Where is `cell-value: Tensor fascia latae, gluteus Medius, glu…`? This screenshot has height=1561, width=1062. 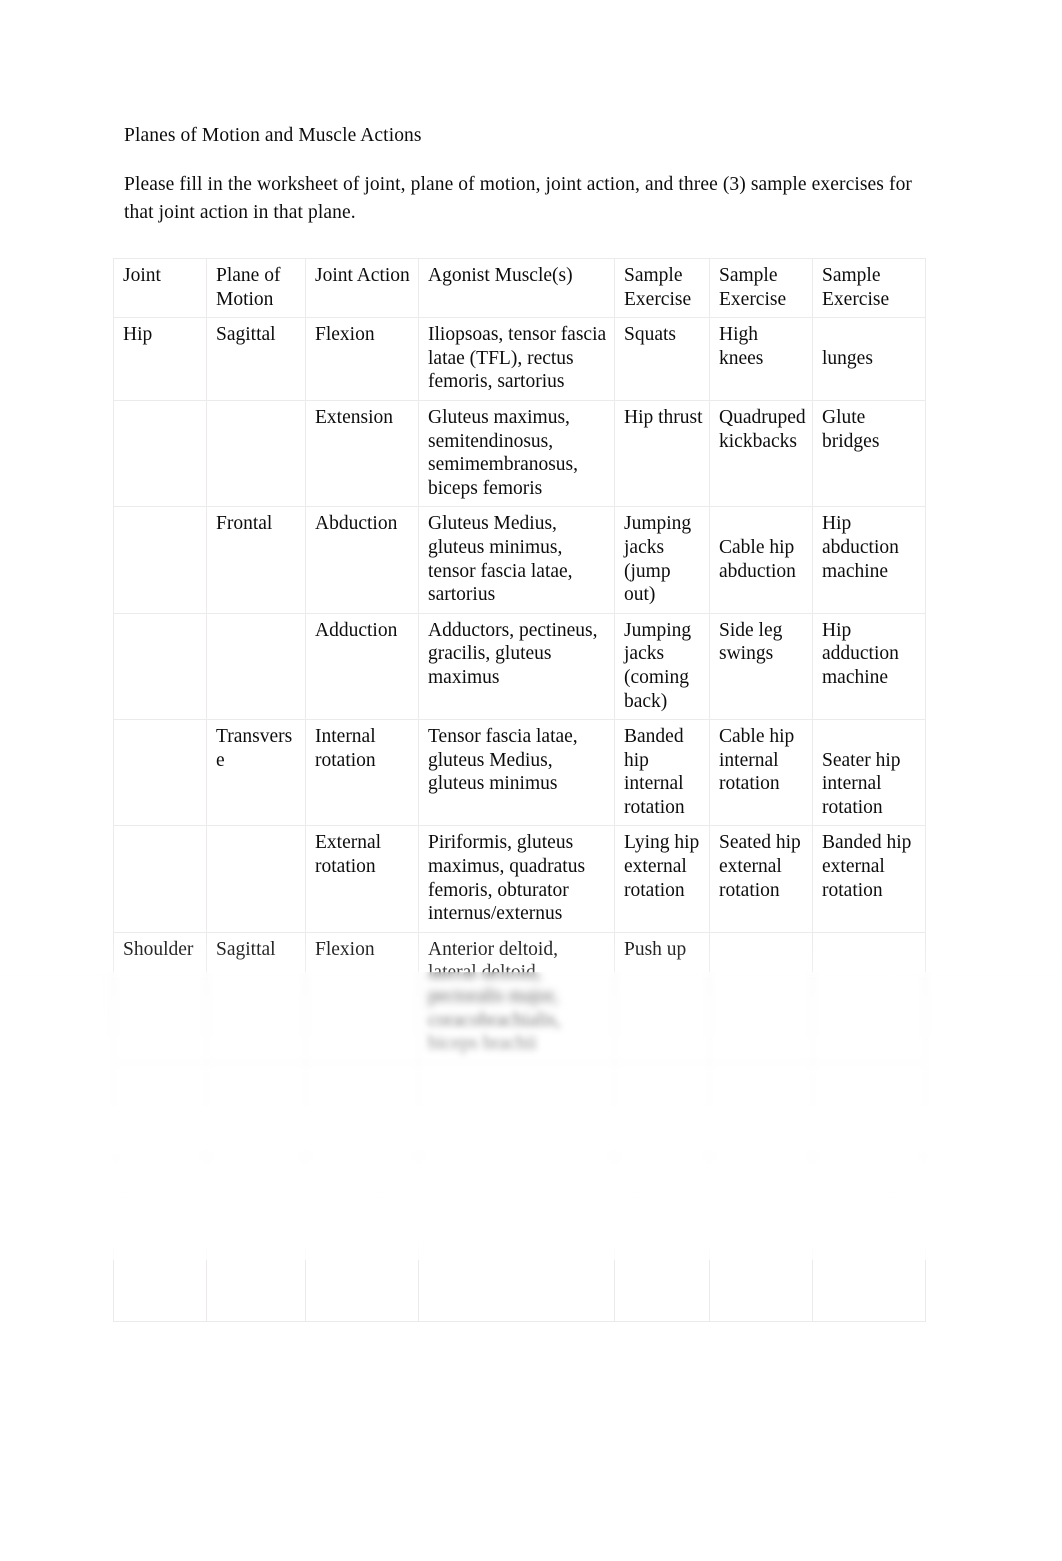 cell-value: Tensor fascia latae, gluteus Medius, glu… is located at coordinates (503, 760).